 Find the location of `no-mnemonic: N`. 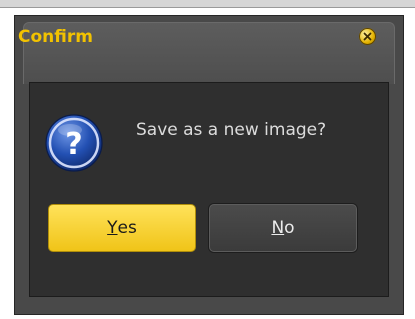

no-mnemonic: N is located at coordinates (278, 228).